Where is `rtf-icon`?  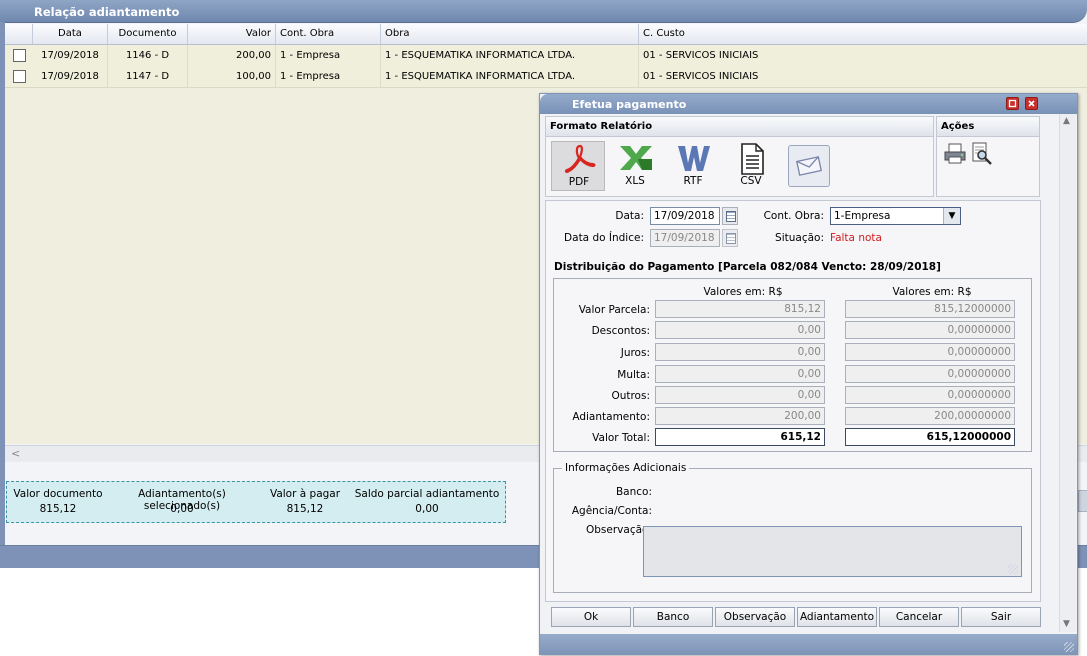 rtf-icon is located at coordinates (694, 158).